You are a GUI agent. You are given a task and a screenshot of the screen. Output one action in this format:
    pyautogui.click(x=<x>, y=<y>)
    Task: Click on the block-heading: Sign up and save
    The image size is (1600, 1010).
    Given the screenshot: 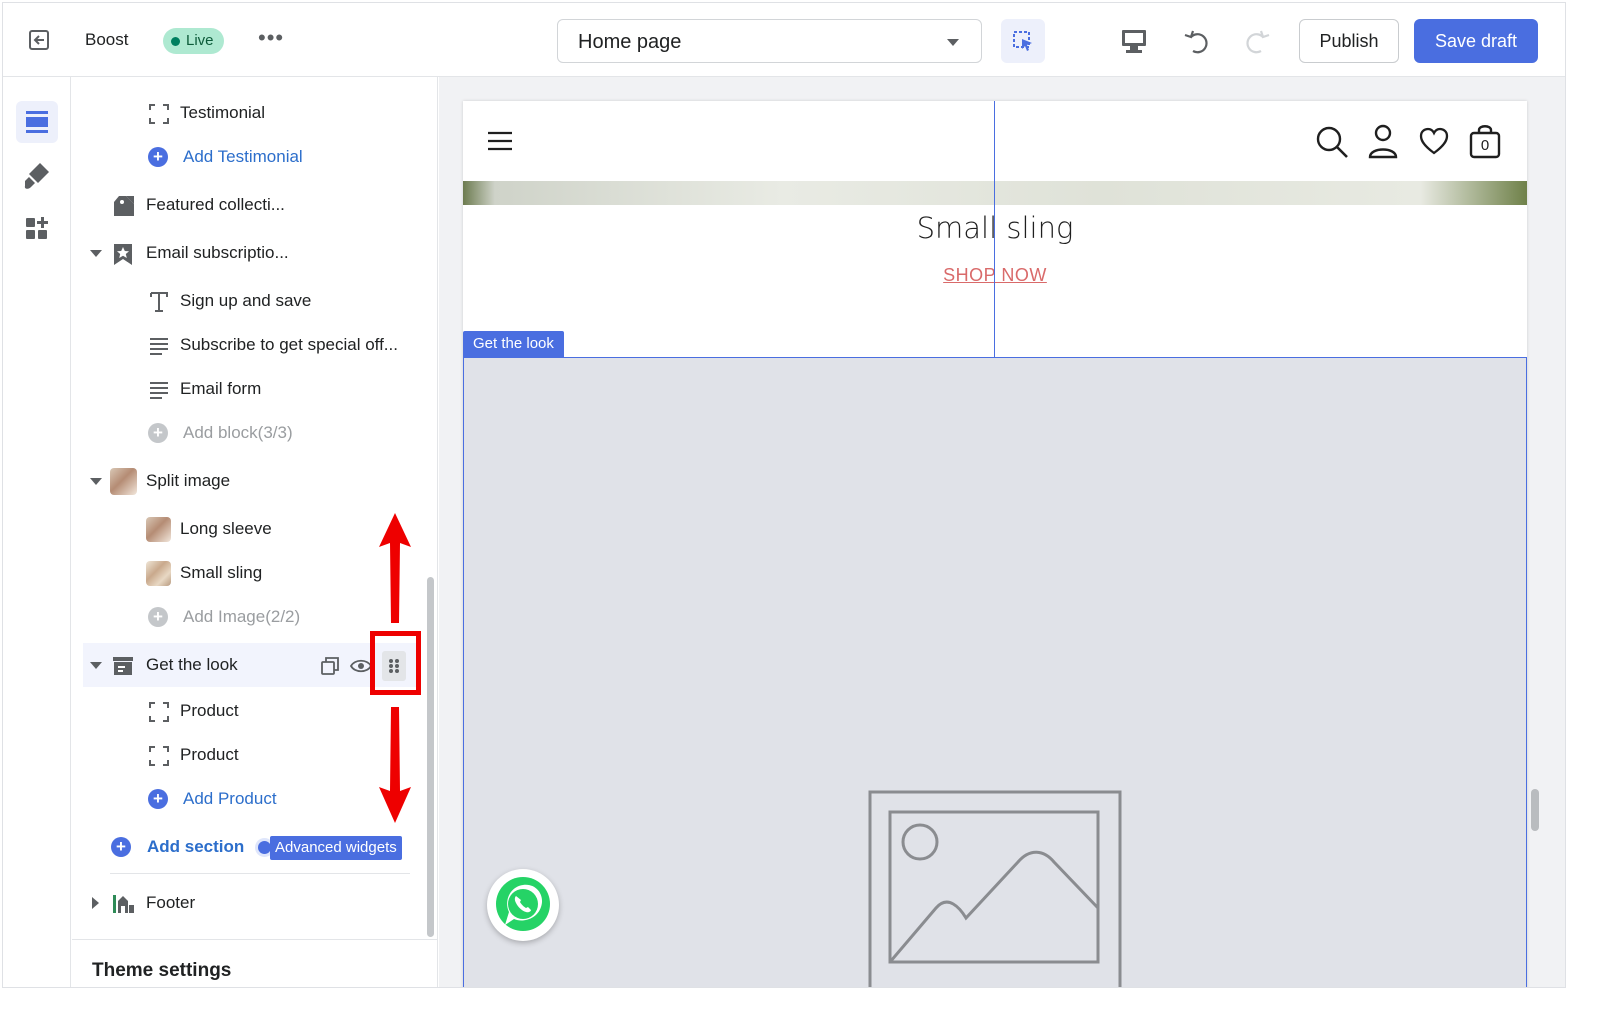 What is the action you would take?
    pyautogui.click(x=254, y=301)
    